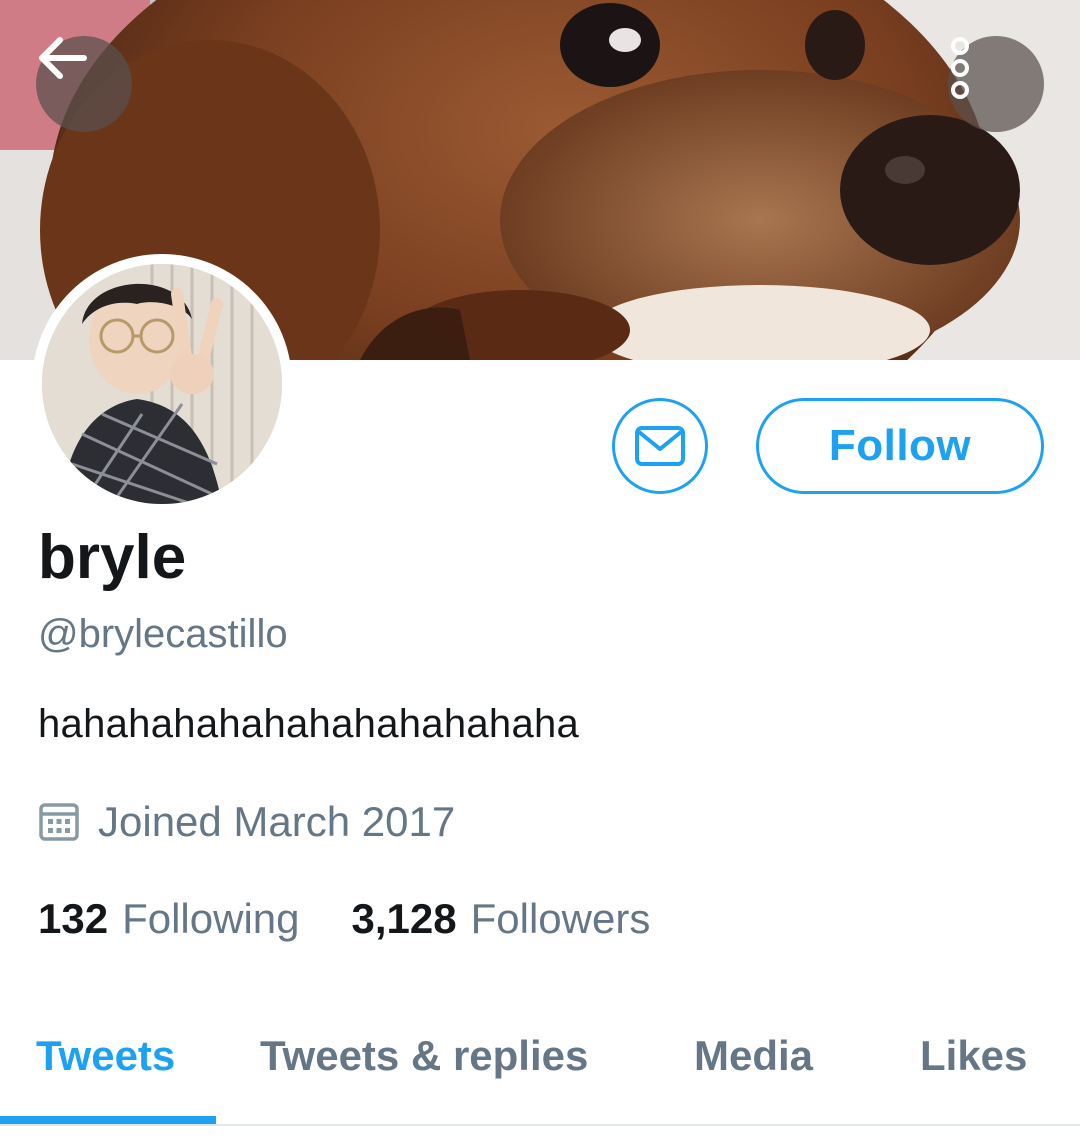 This screenshot has width=1080, height=1146. I want to click on following-label: Following, so click(211, 918).